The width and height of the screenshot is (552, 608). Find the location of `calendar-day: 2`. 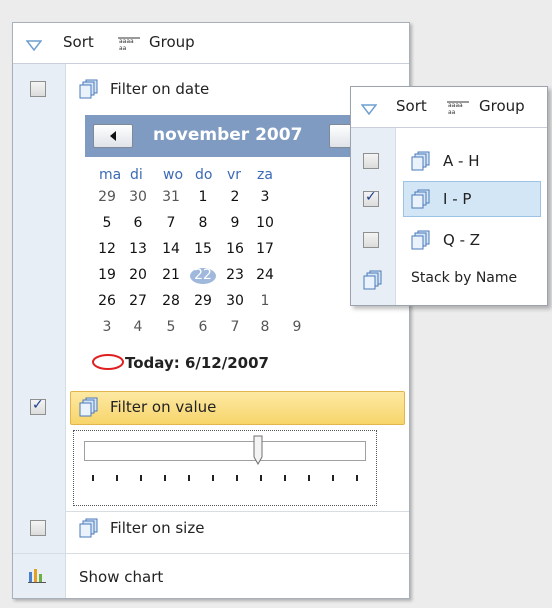

calendar-day: 2 is located at coordinates (235, 197).